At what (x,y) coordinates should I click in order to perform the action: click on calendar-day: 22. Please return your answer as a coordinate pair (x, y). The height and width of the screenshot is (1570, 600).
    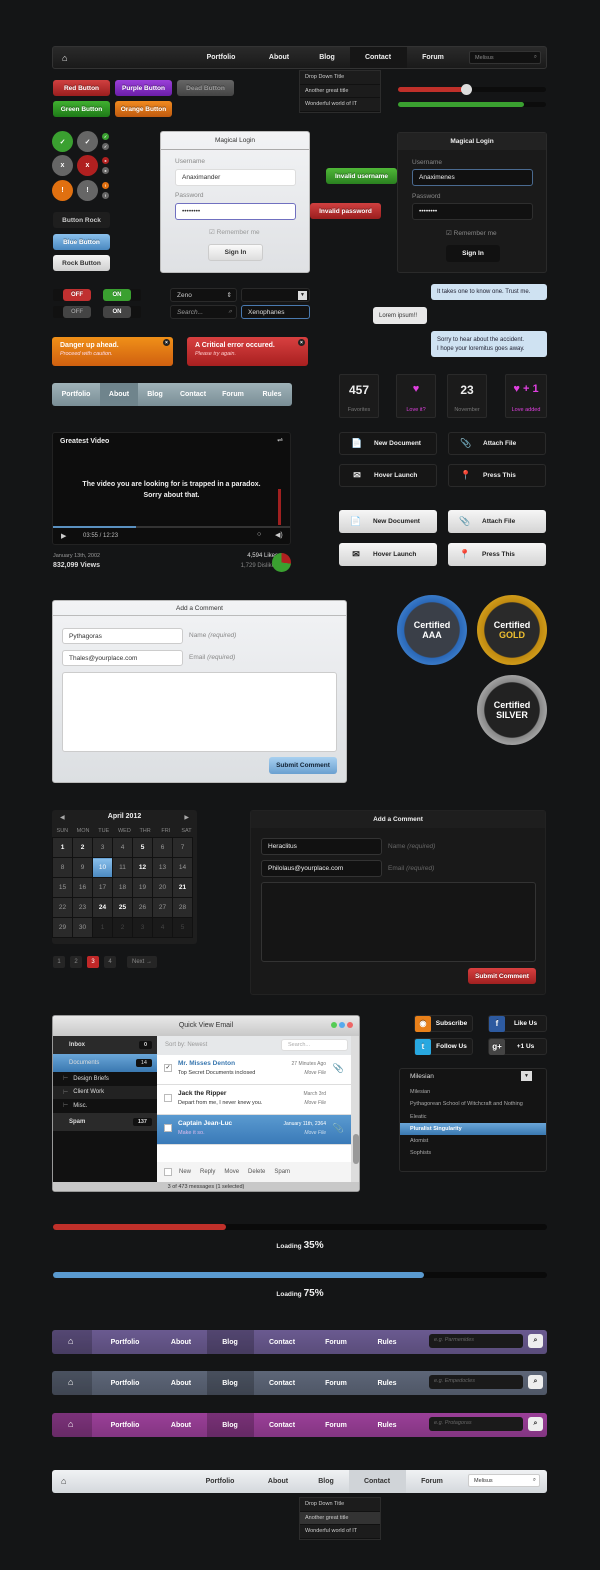
    Looking at the image, I should click on (62, 907).